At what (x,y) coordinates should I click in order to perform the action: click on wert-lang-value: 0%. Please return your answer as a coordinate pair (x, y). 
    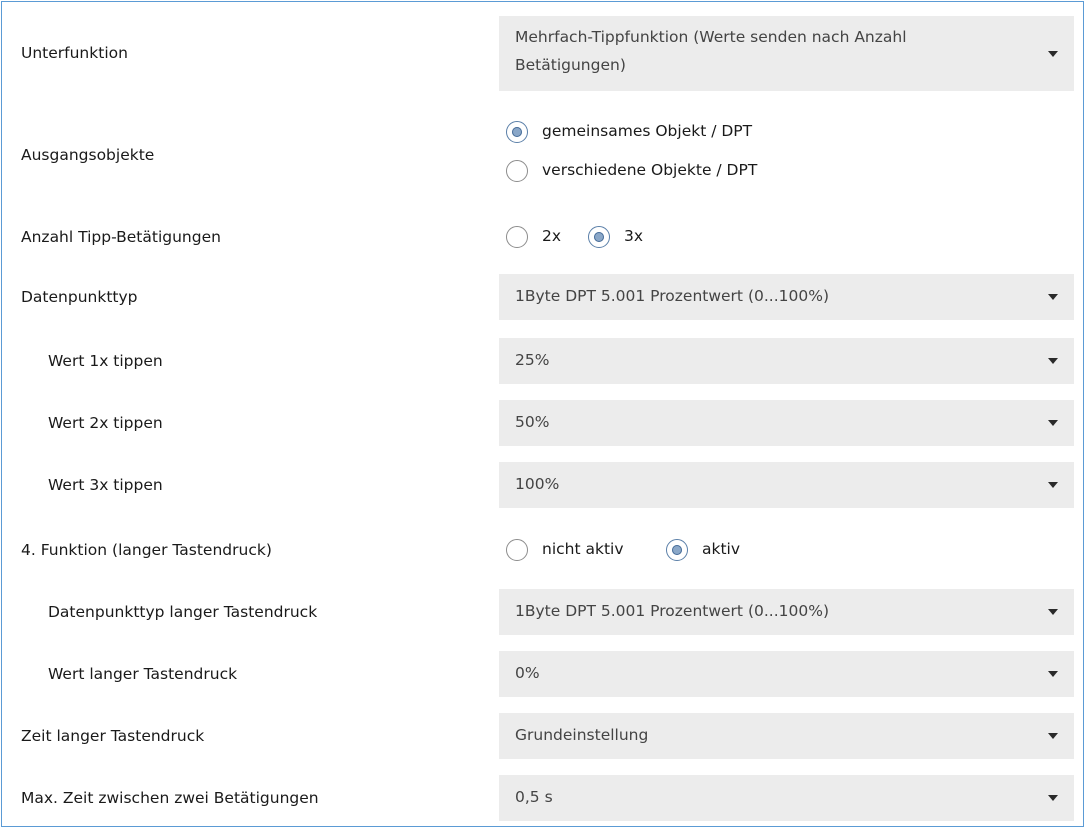
    Looking at the image, I should click on (527, 673).